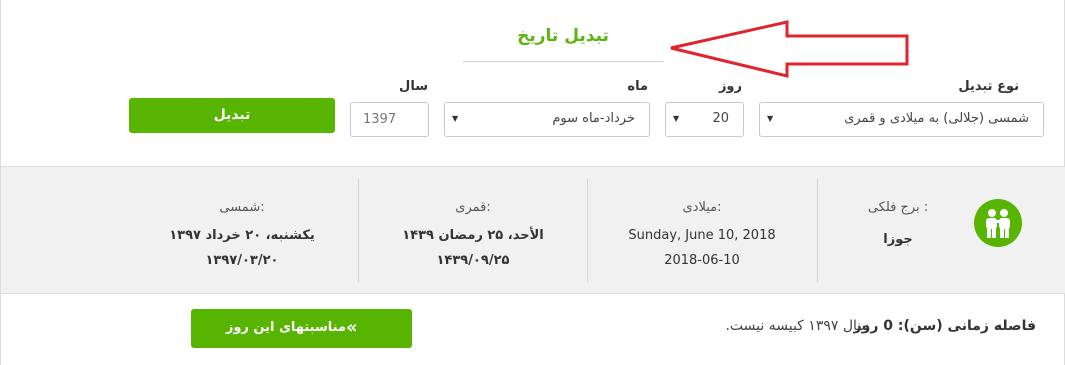 This screenshot has height=365, width=1065. What do you see at coordinates (936, 118) in the screenshot?
I see `conversion-type-value: شمسی (جلالی) به میلادی و قمری` at bounding box center [936, 118].